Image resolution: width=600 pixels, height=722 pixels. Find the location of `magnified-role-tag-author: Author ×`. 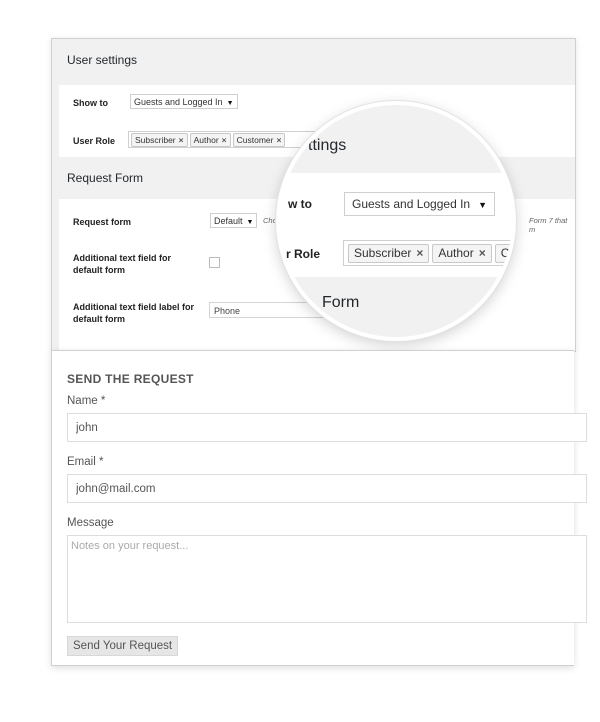

magnified-role-tag-author: Author × is located at coordinates (462, 253).